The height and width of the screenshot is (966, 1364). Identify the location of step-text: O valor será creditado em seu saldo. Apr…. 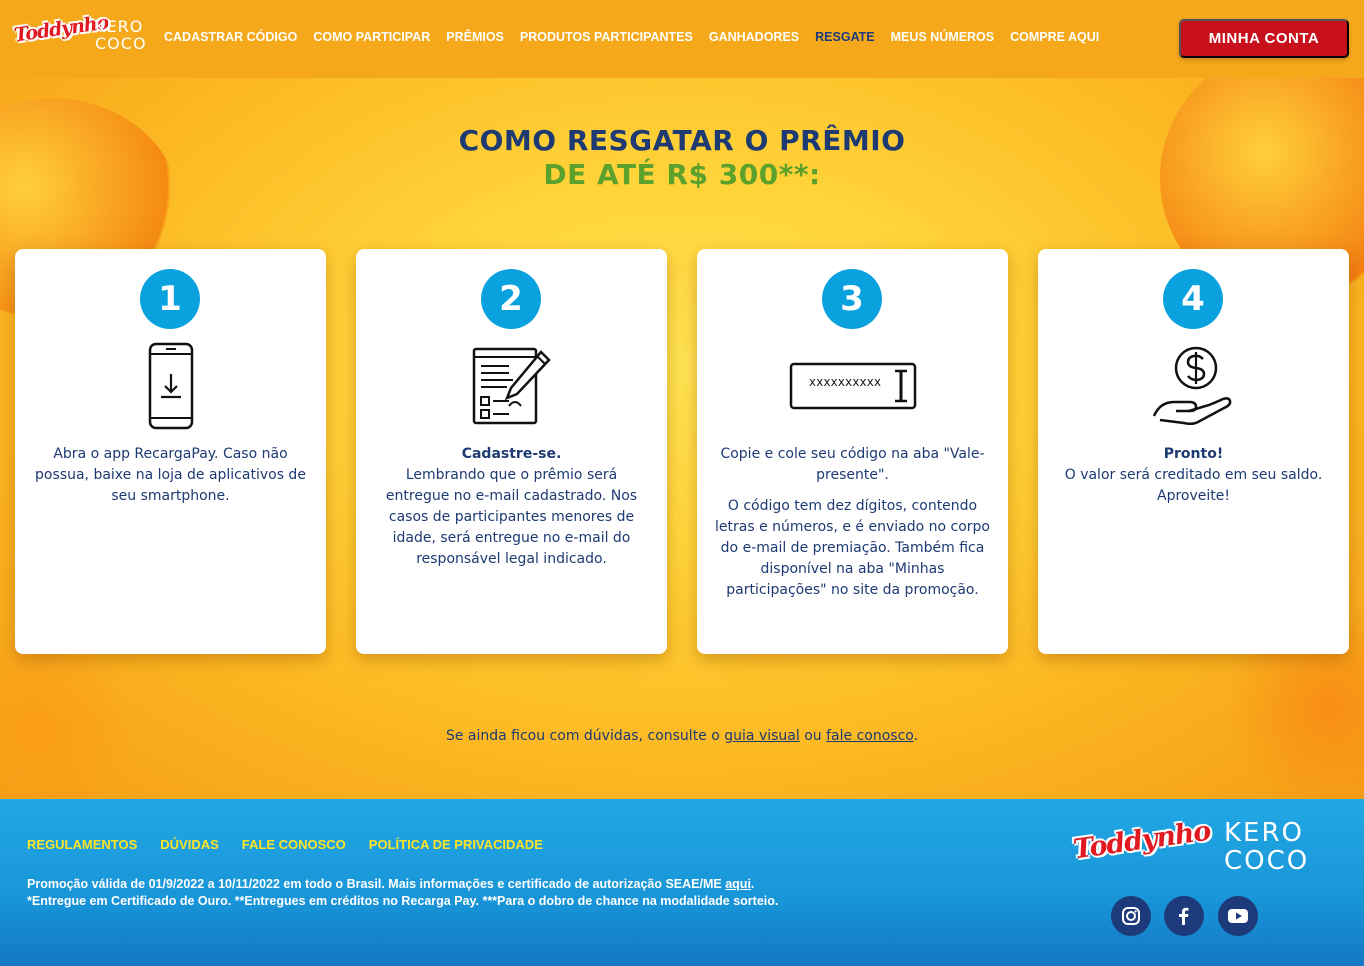
(1193, 485).